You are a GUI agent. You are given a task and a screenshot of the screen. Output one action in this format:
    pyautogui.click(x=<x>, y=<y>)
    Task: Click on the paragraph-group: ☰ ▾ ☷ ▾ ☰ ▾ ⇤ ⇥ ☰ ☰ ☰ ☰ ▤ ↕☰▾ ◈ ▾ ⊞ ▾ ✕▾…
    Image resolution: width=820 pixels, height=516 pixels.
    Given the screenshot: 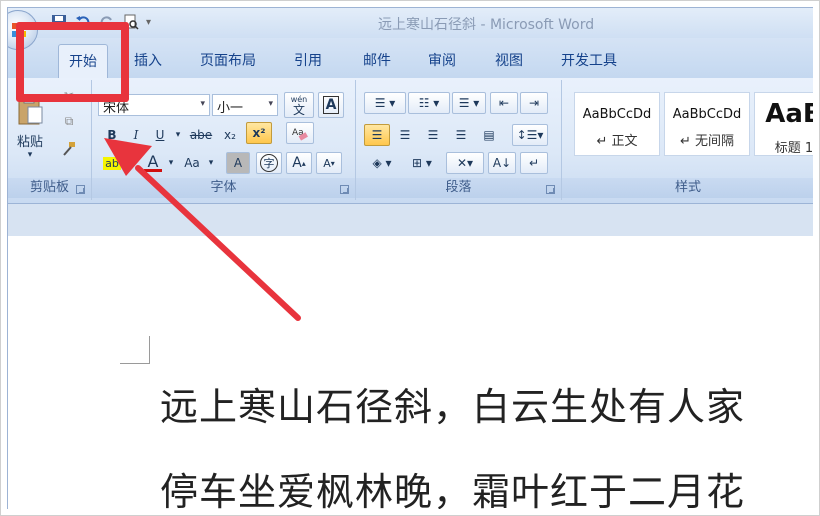 What is the action you would take?
    pyautogui.click(x=459, y=140)
    